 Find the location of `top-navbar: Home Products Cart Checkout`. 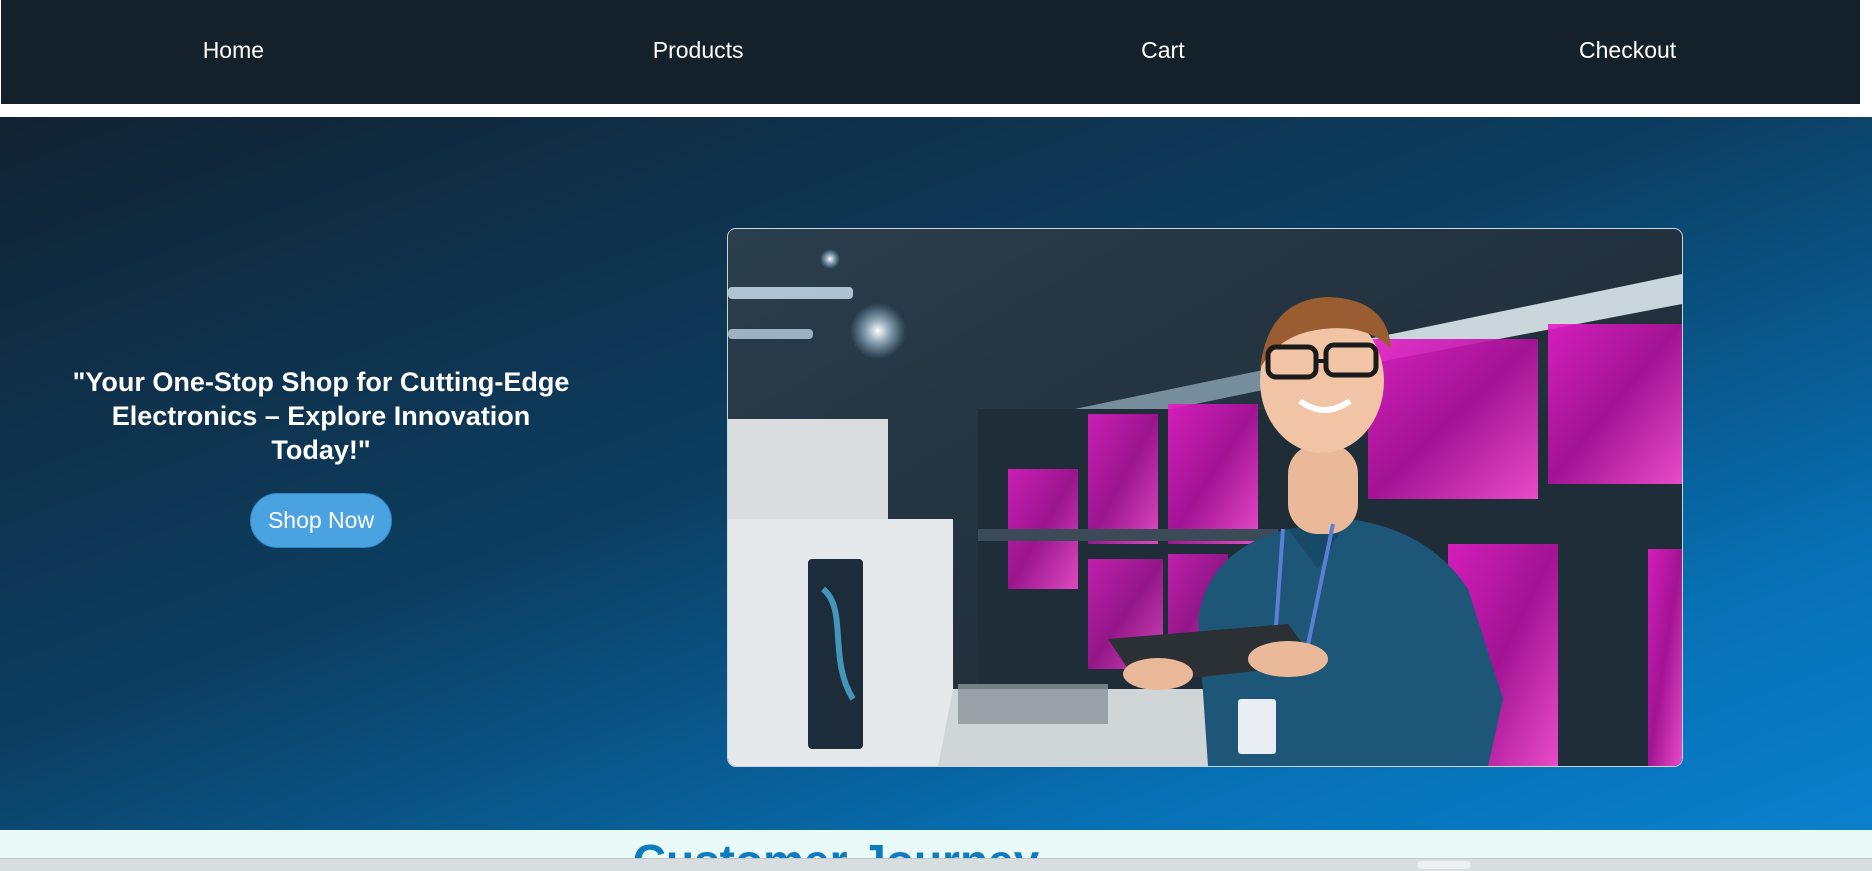

top-navbar: Home Products Cart Checkout is located at coordinates (930, 52).